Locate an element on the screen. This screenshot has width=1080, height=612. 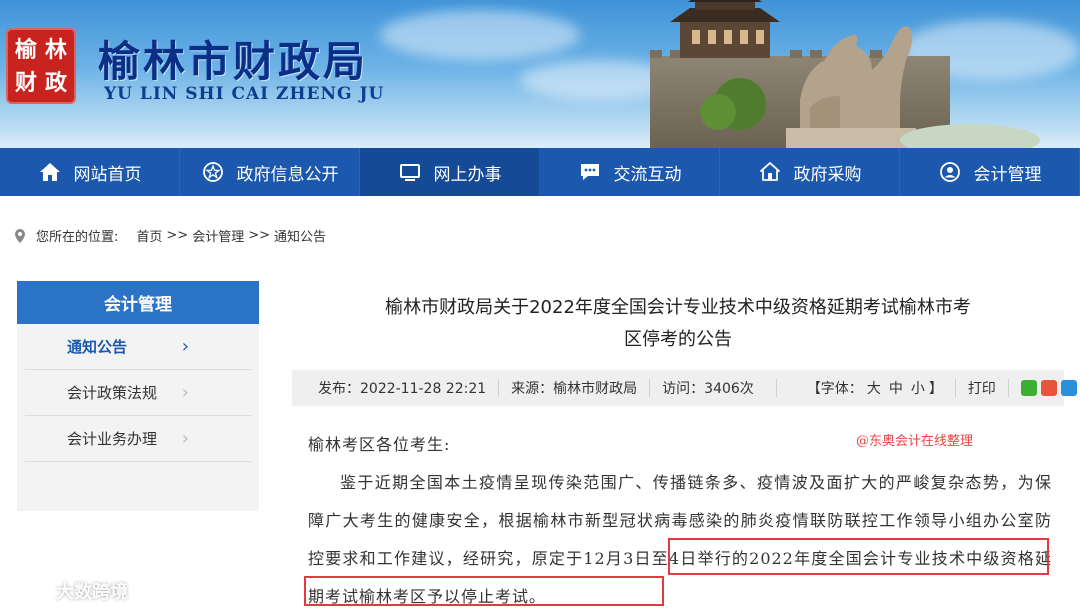
logo-char: 林 is located at coordinates (55, 49).